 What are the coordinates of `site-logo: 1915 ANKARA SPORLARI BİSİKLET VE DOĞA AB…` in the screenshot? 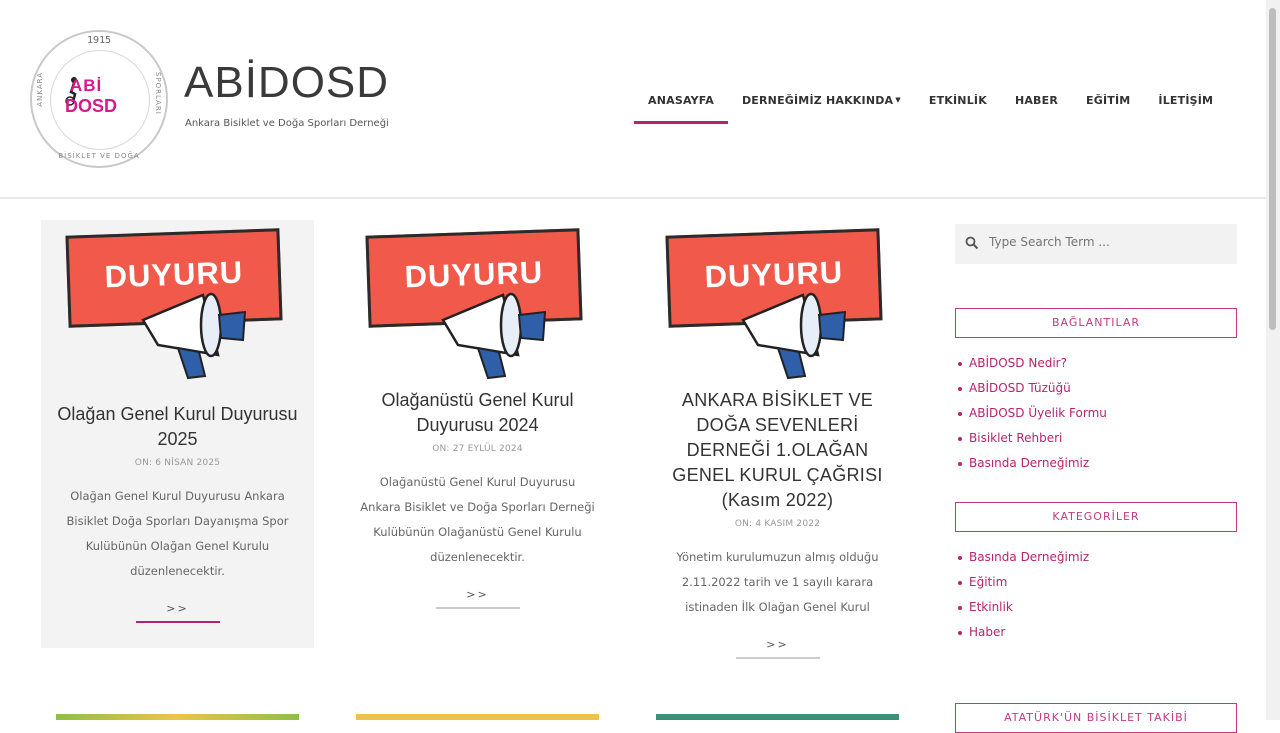 It's located at (99, 99).